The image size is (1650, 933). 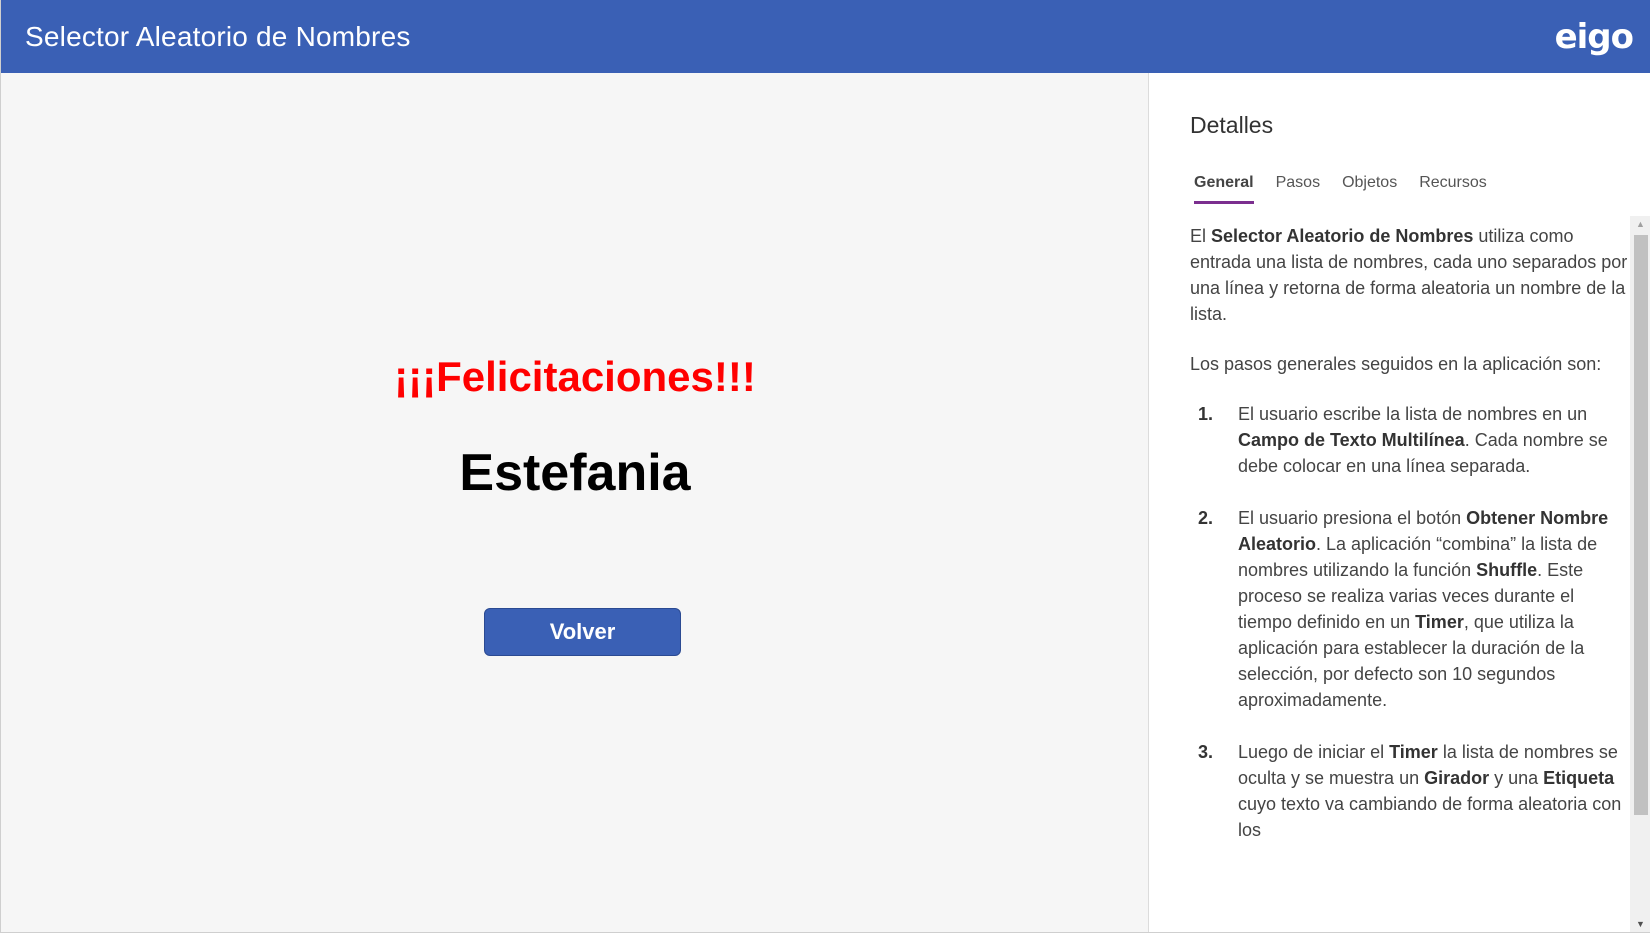 I want to click on details-tabs: General Pasos Objetos Recursos, so click(x=1351, y=189).